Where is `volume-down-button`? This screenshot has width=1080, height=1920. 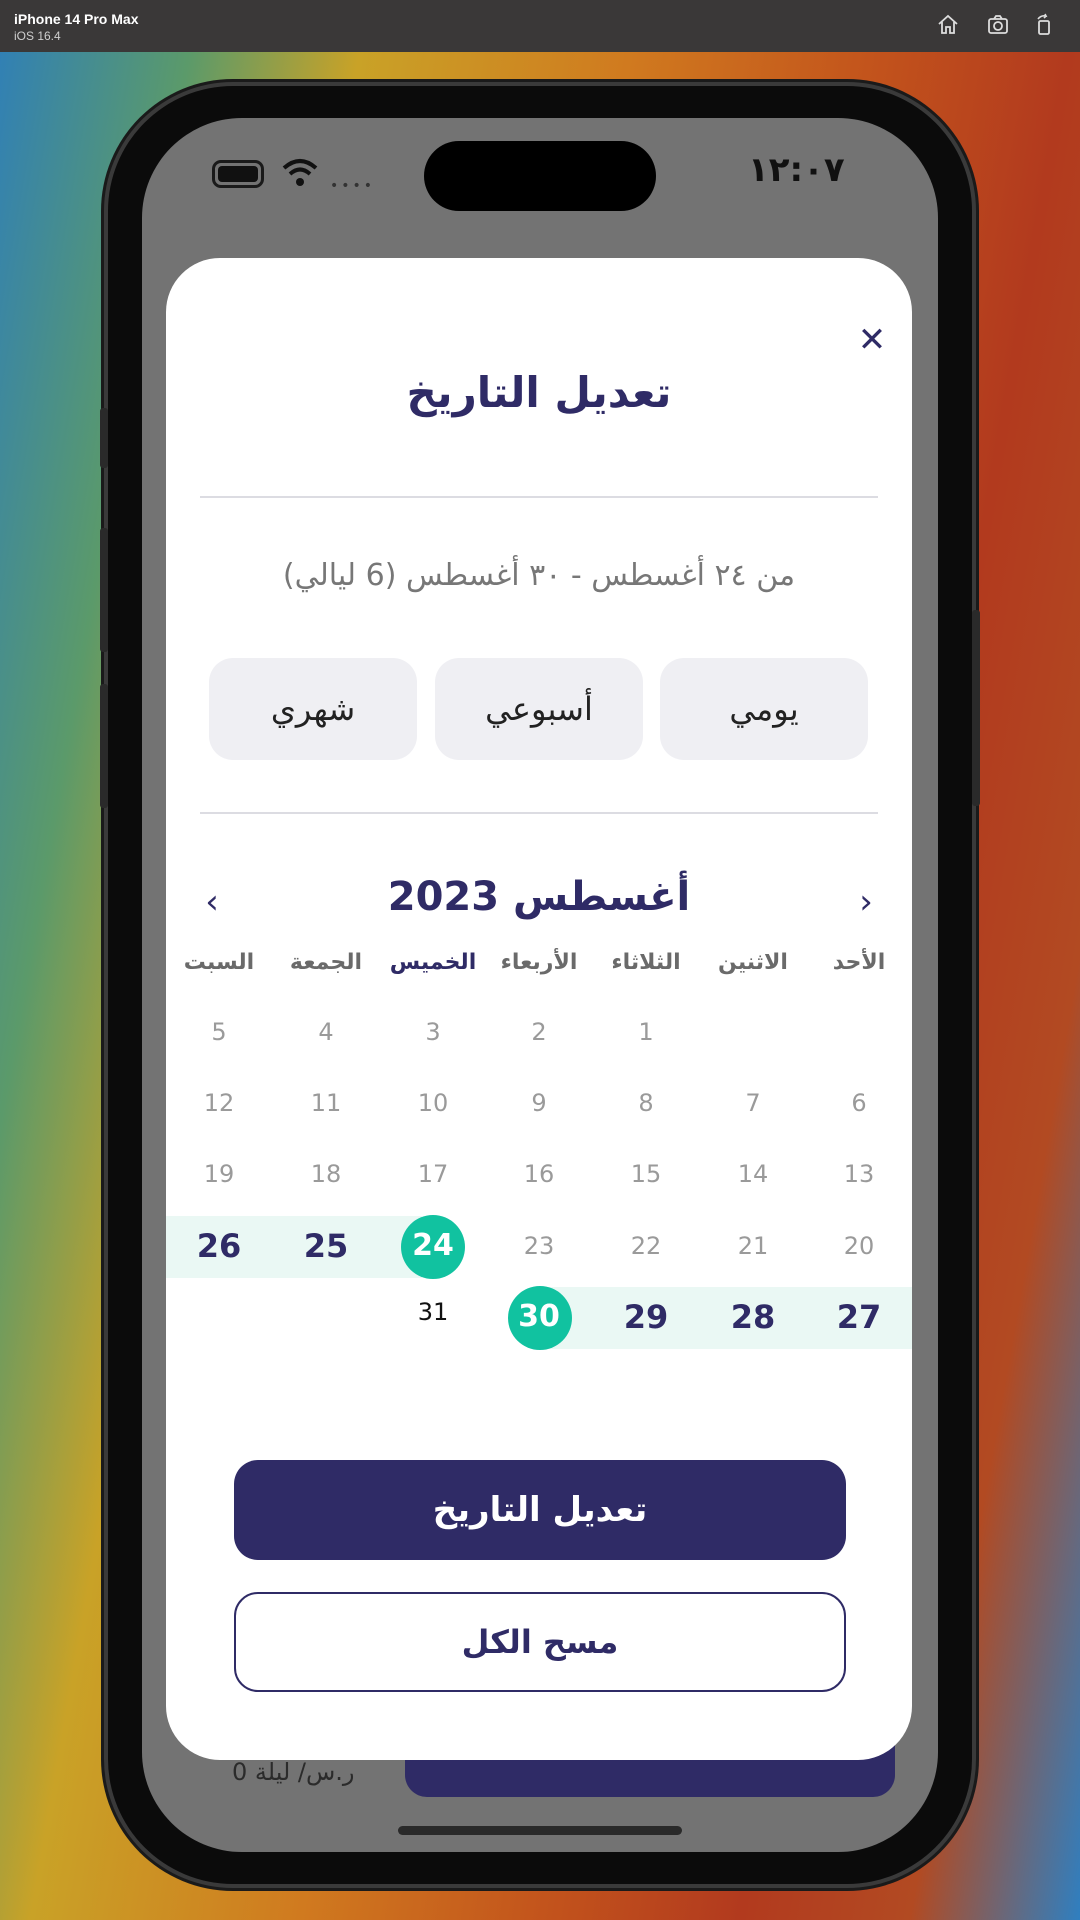 volume-down-button is located at coordinates (104, 746).